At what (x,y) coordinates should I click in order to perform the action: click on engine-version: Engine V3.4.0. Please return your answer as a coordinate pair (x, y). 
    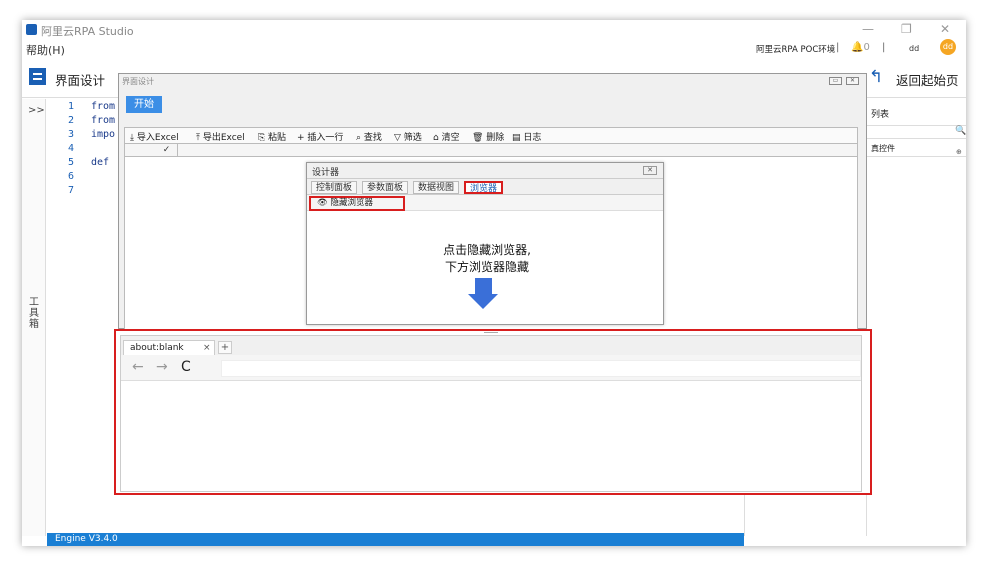
    Looking at the image, I should click on (86, 539).